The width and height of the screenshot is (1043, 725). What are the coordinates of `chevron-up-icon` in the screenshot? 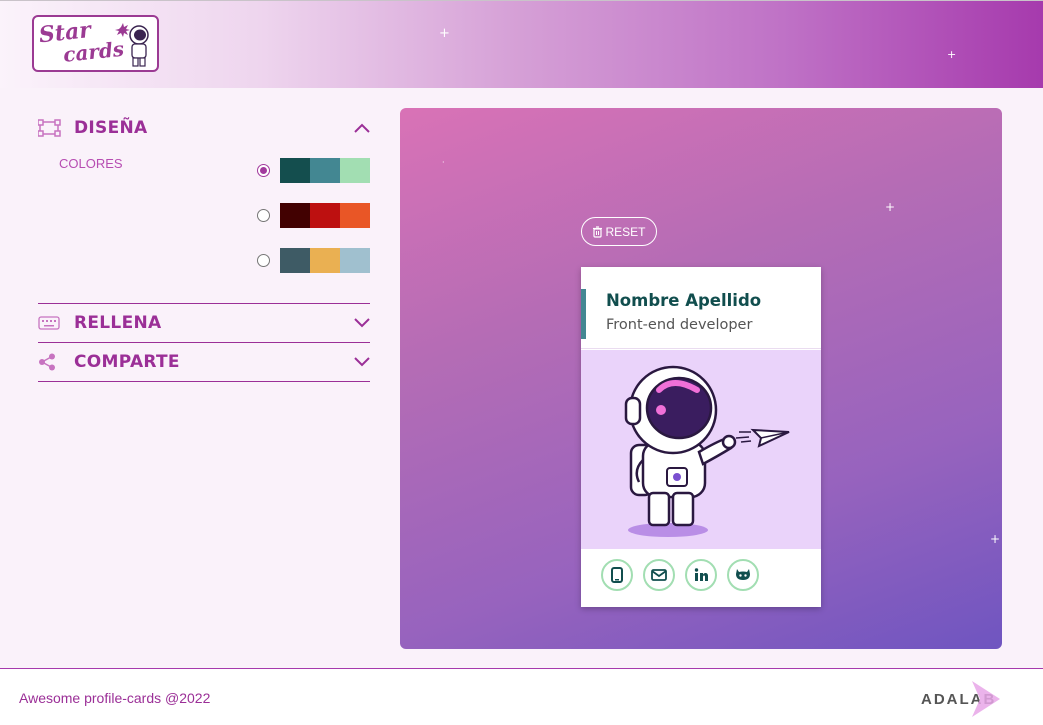 It's located at (362, 128).